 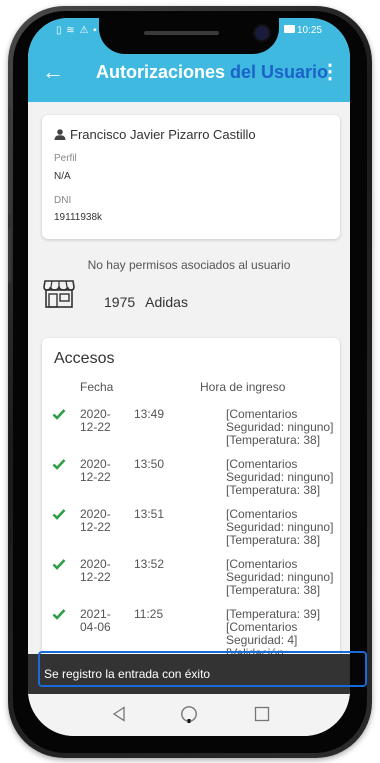 I want to click on user-name: Francisco Javier Pizarro Castillo, so click(x=155, y=134).